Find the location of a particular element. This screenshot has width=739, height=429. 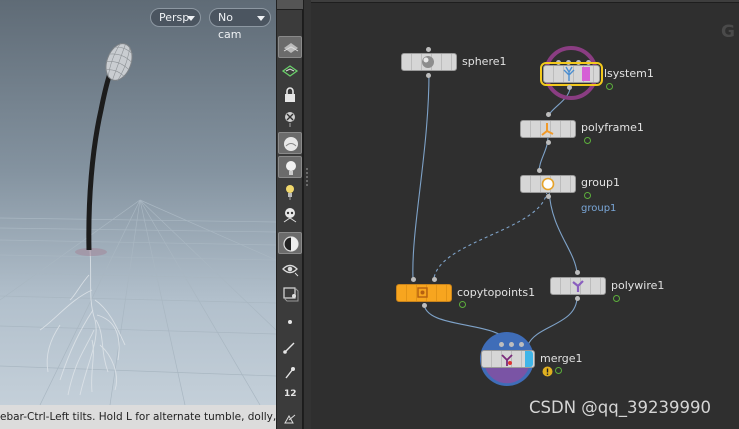

camera-menu-label: No cam is located at coordinates (230, 26).